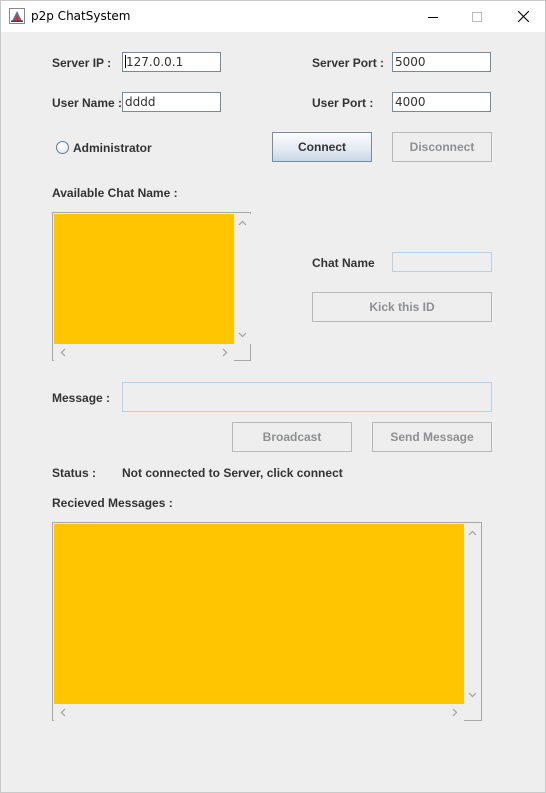 The image size is (546, 793). I want to click on message-field, so click(307, 397).